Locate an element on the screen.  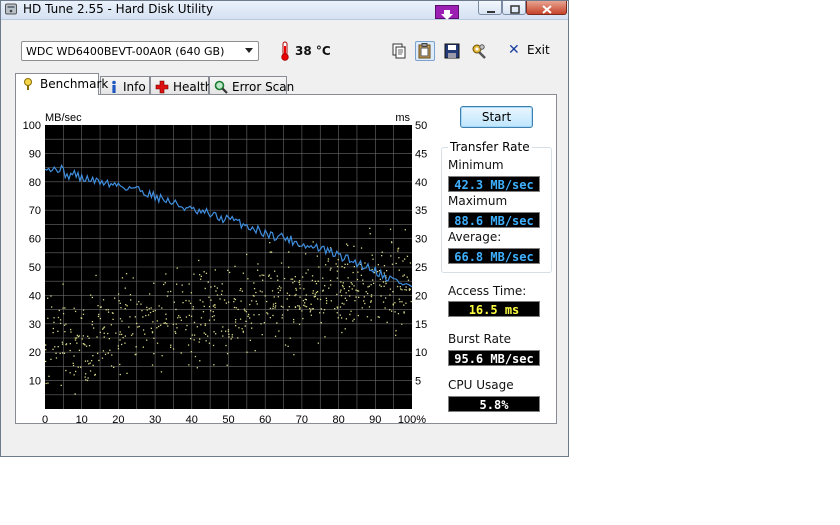
maximize-icon is located at coordinates (515, 9).